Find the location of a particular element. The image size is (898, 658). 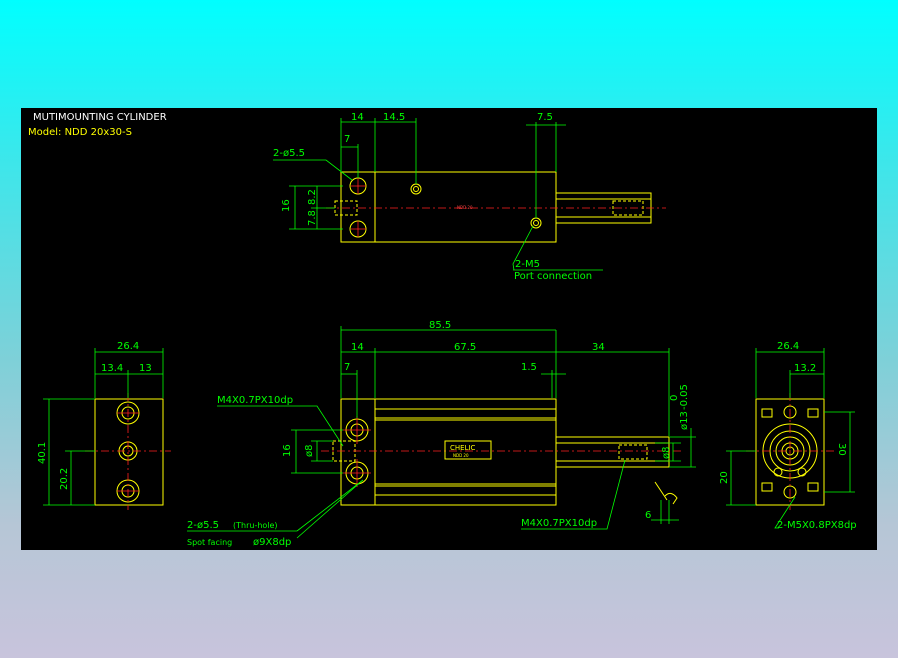

dim-front-phi13: ø13 is located at coordinates (684, 420).